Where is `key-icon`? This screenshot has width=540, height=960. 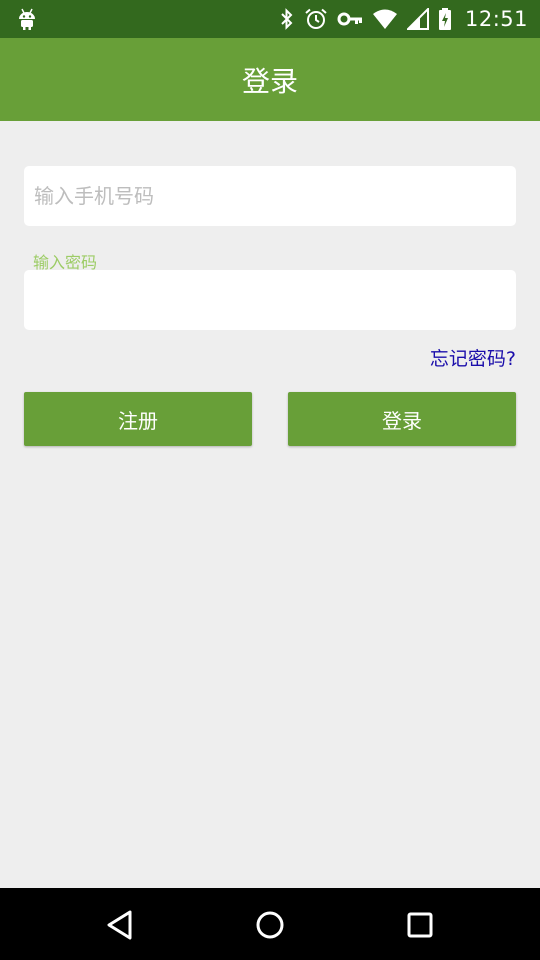
key-icon is located at coordinates (349, 19).